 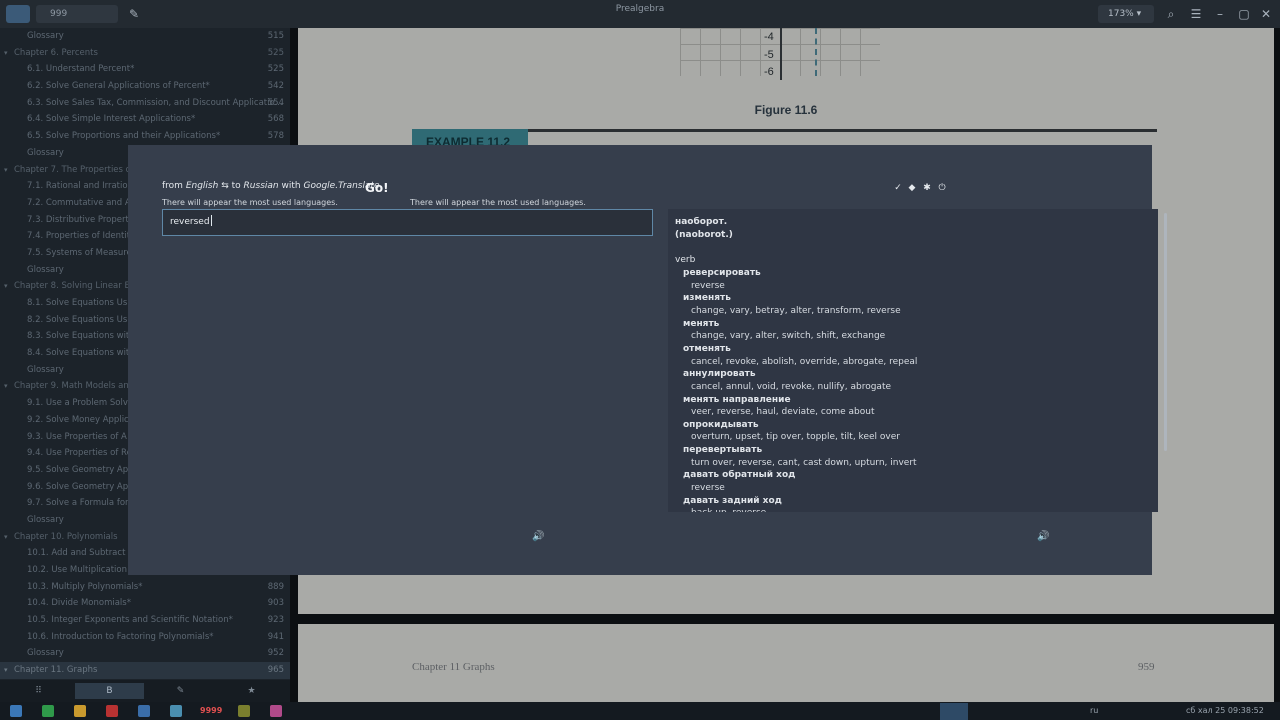 What do you see at coordinates (704, 235) in the screenshot?
I see `result-transliteration: (naoborot.)` at bounding box center [704, 235].